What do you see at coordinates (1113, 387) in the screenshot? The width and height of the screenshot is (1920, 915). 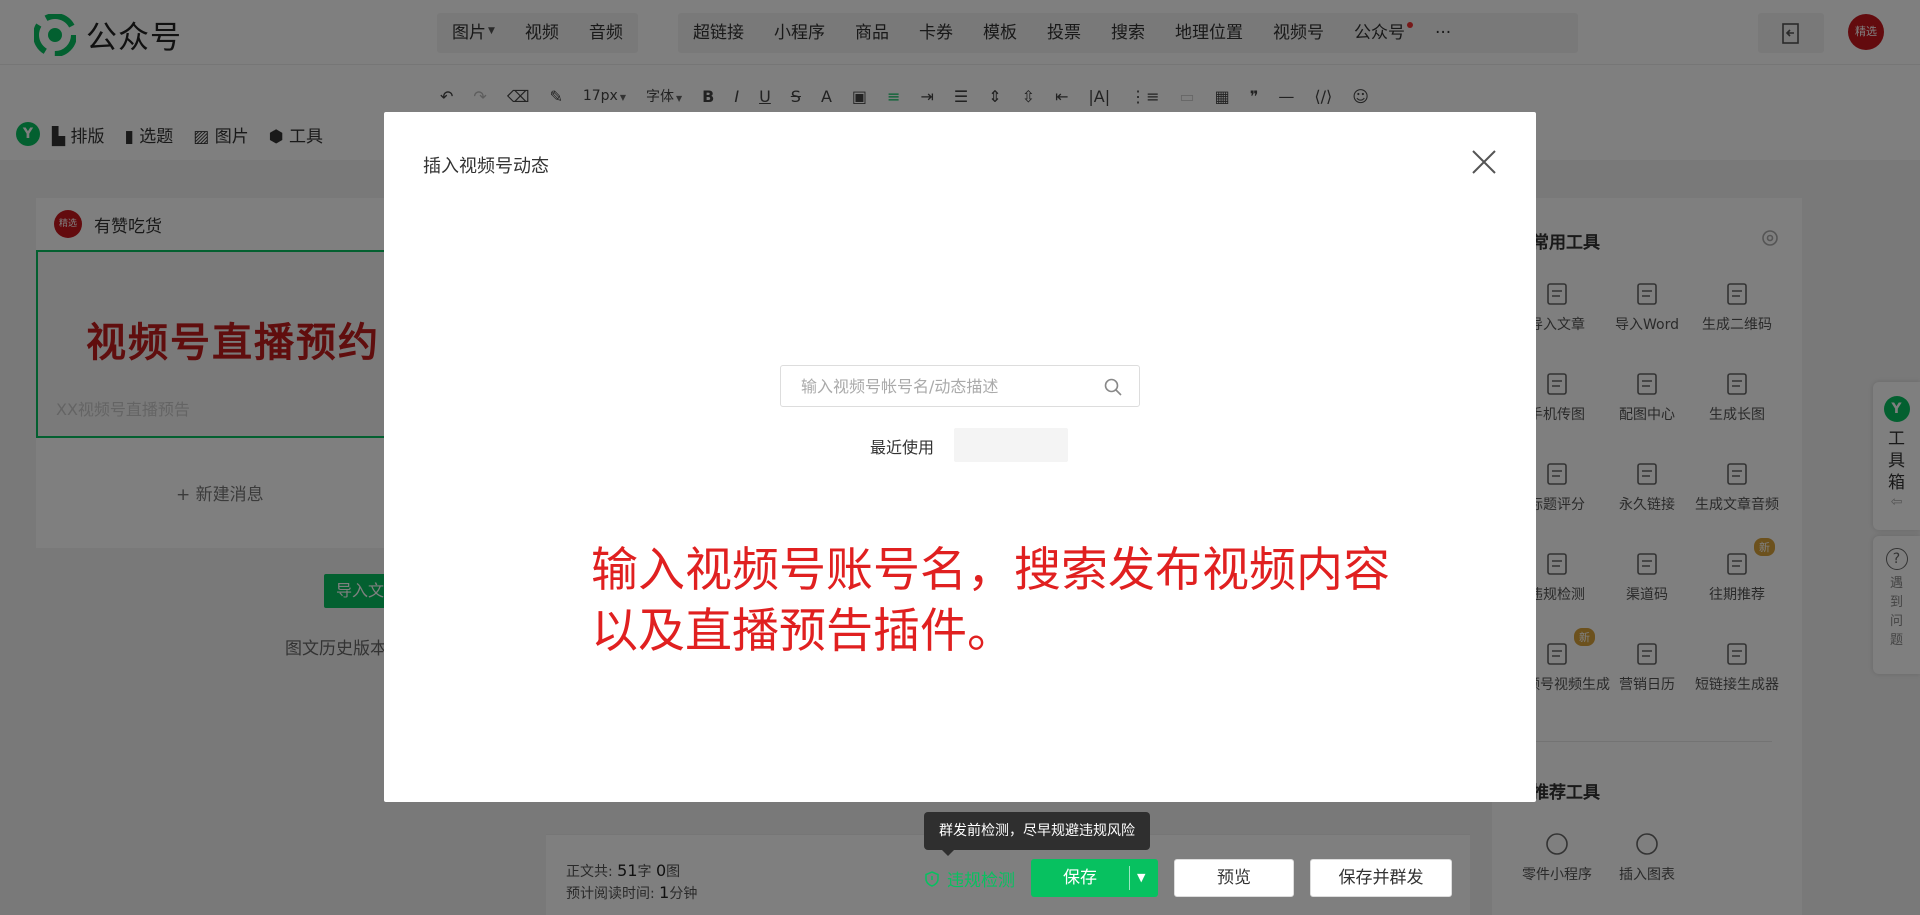 I see `search-icon` at bounding box center [1113, 387].